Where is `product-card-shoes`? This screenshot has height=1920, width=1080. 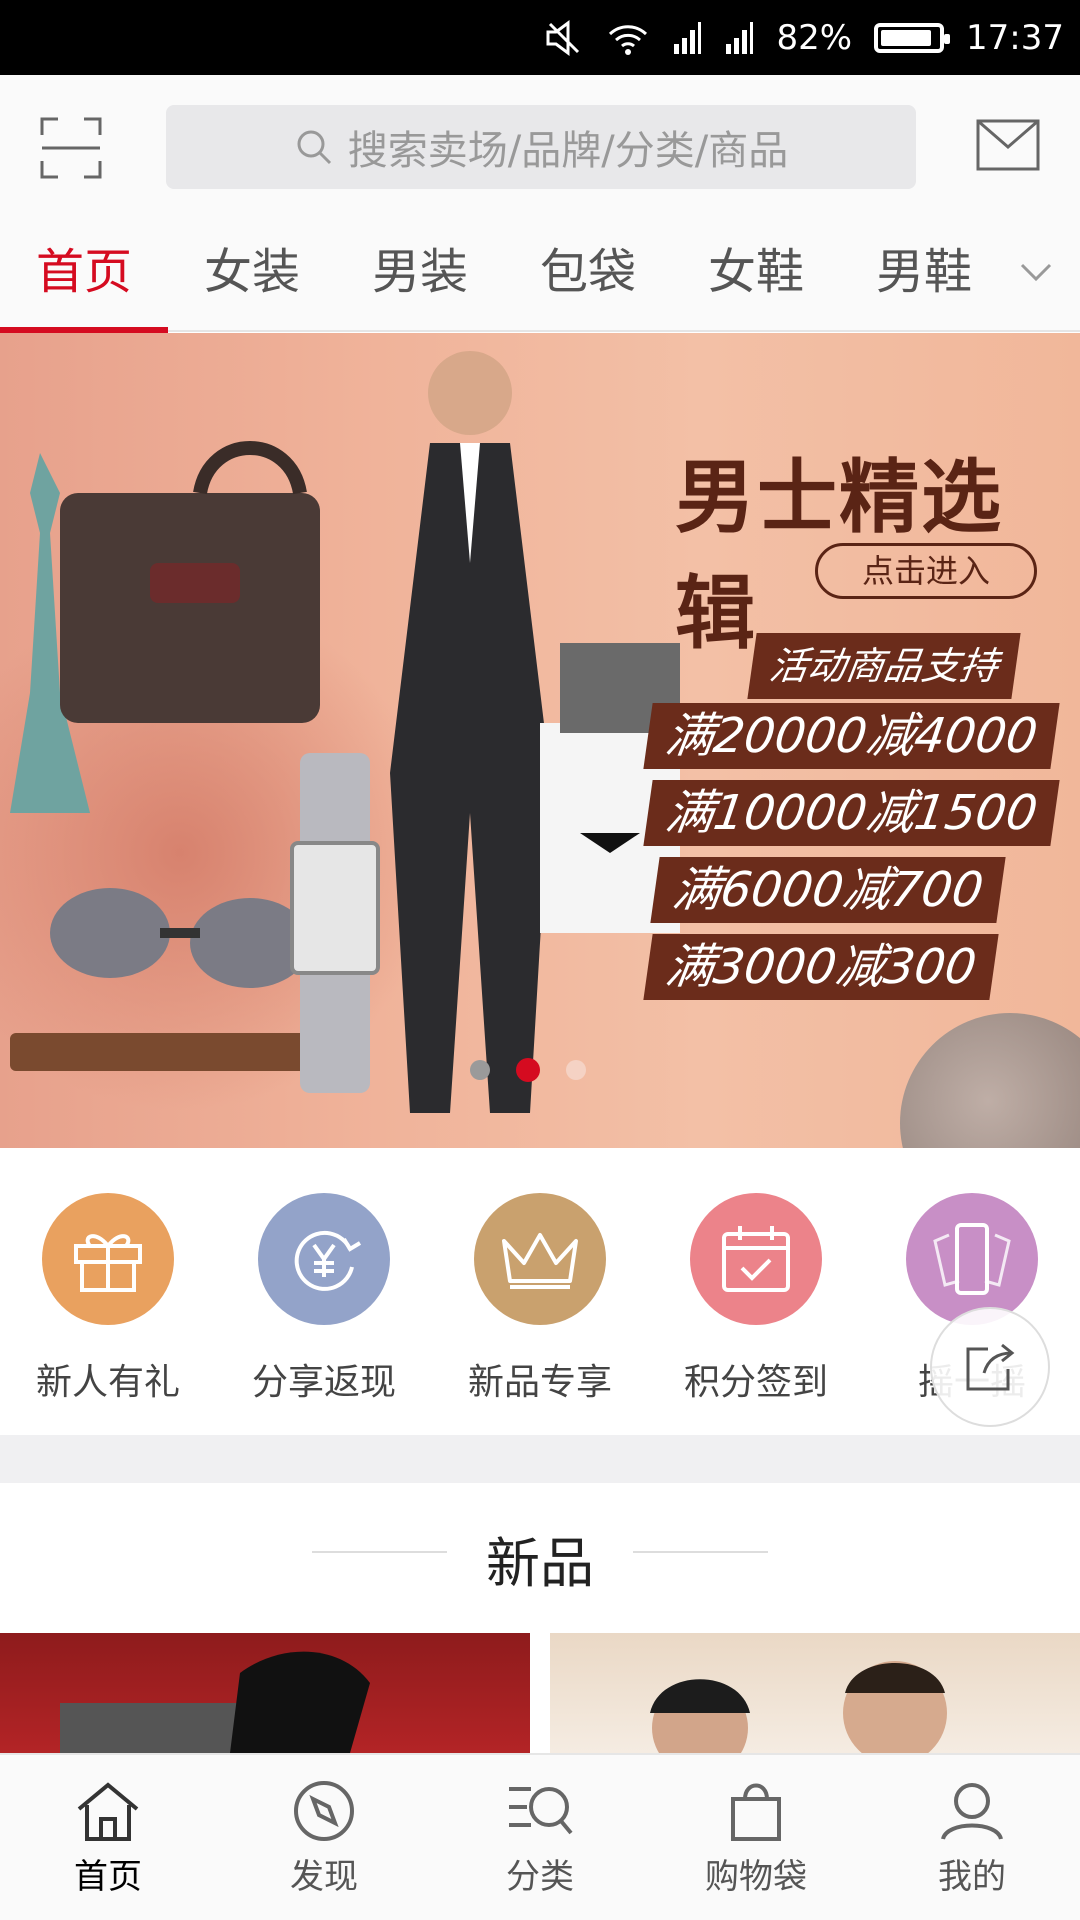
product-card-shoes is located at coordinates (265, 1693).